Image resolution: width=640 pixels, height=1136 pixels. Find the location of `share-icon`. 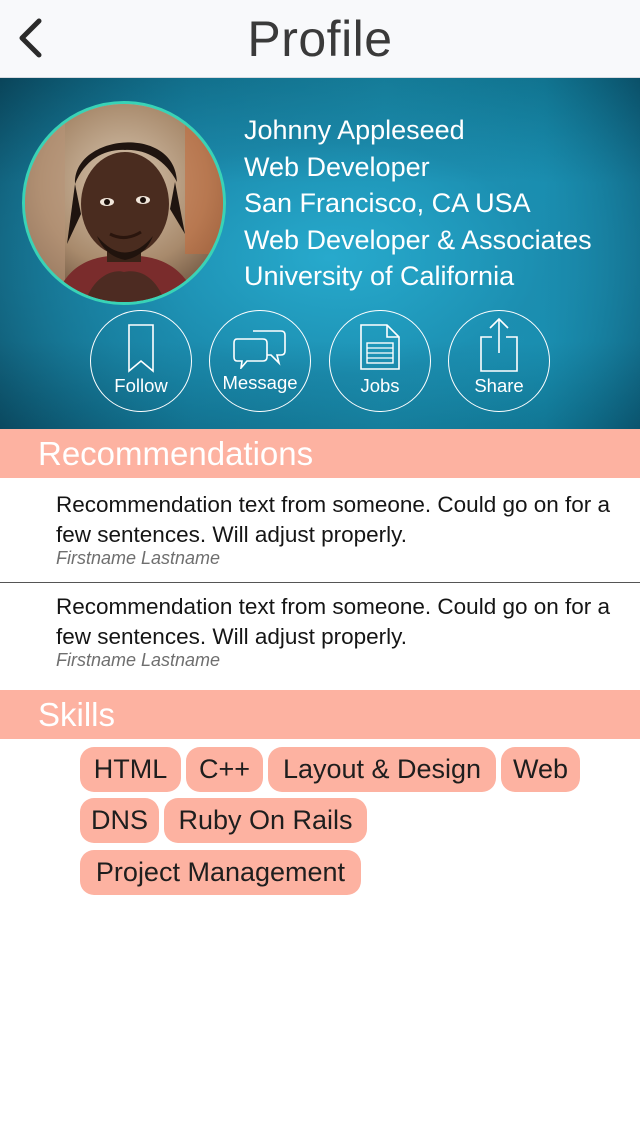

share-icon is located at coordinates (499, 344).